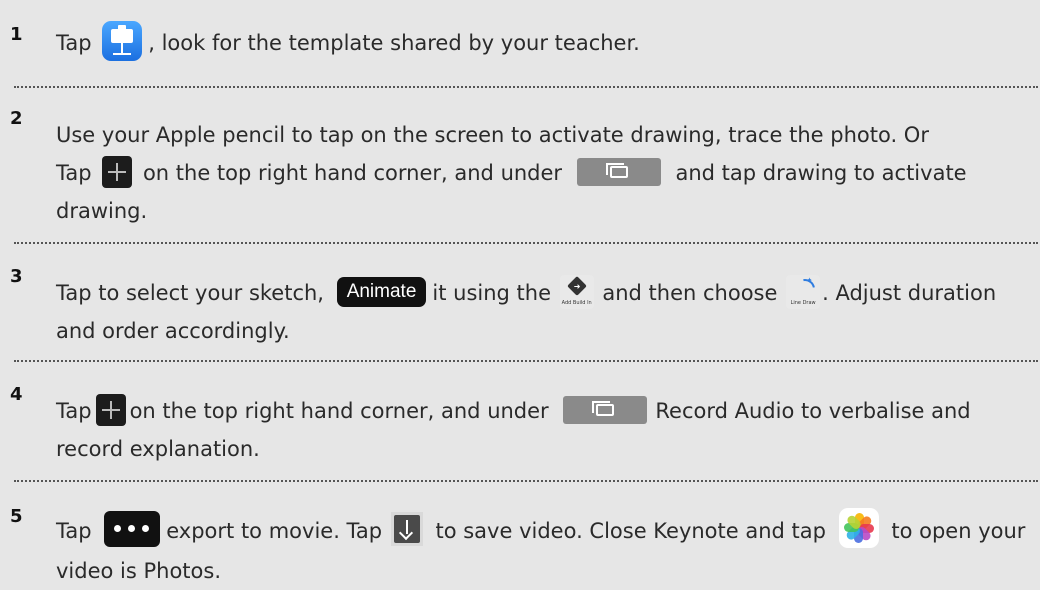 This screenshot has height=590, width=1040. What do you see at coordinates (16, 394) in the screenshot?
I see `step-number: 4` at bounding box center [16, 394].